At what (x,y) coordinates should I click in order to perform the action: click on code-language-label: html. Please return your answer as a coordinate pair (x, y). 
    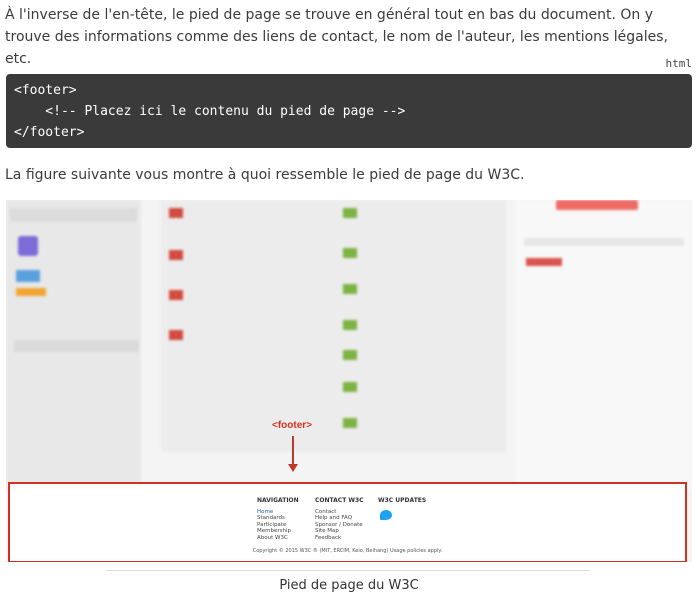
    Looking at the image, I should click on (679, 63).